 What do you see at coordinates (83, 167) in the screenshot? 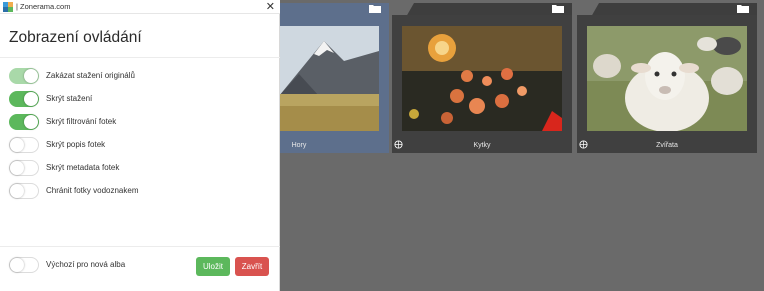
I see `option-label: Skrýt metadata fotek` at bounding box center [83, 167].